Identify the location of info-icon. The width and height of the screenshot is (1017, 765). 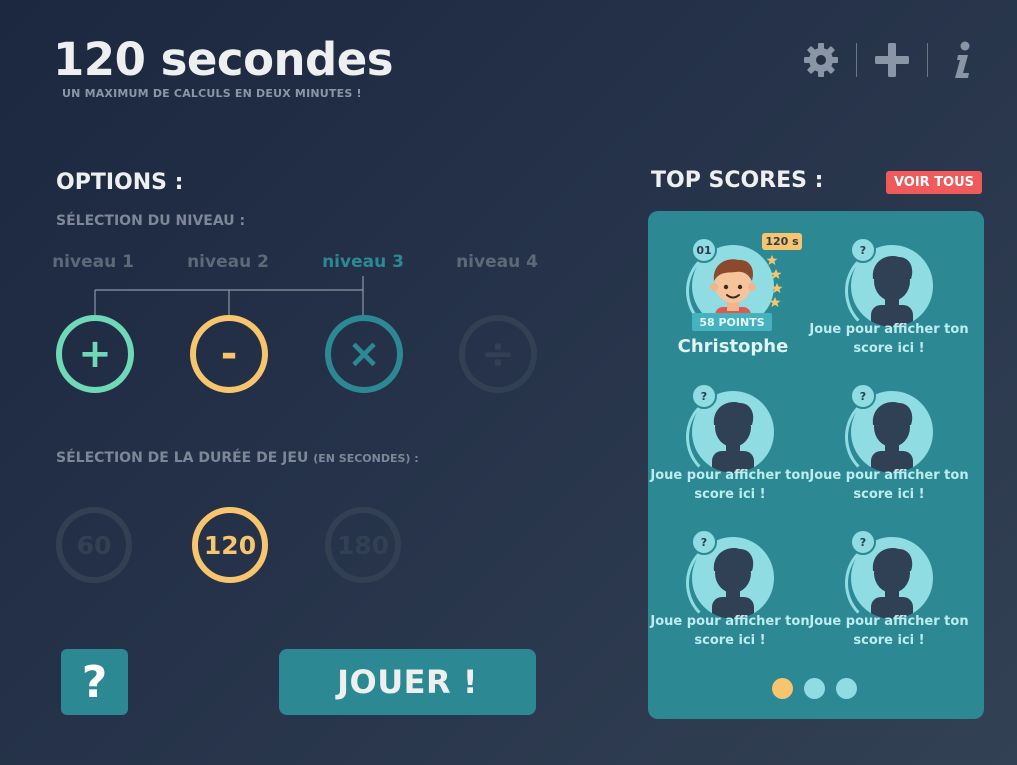
(963, 60).